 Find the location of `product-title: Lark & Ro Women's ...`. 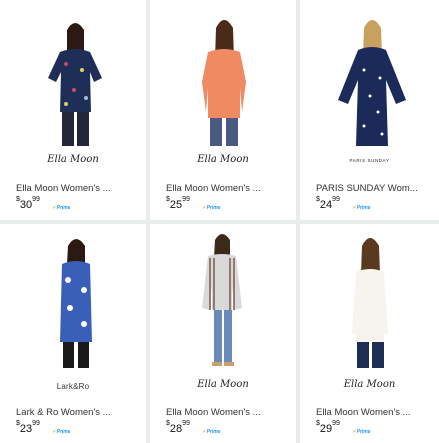

product-title: Lark & Ro Women's ... is located at coordinates (79, 412).